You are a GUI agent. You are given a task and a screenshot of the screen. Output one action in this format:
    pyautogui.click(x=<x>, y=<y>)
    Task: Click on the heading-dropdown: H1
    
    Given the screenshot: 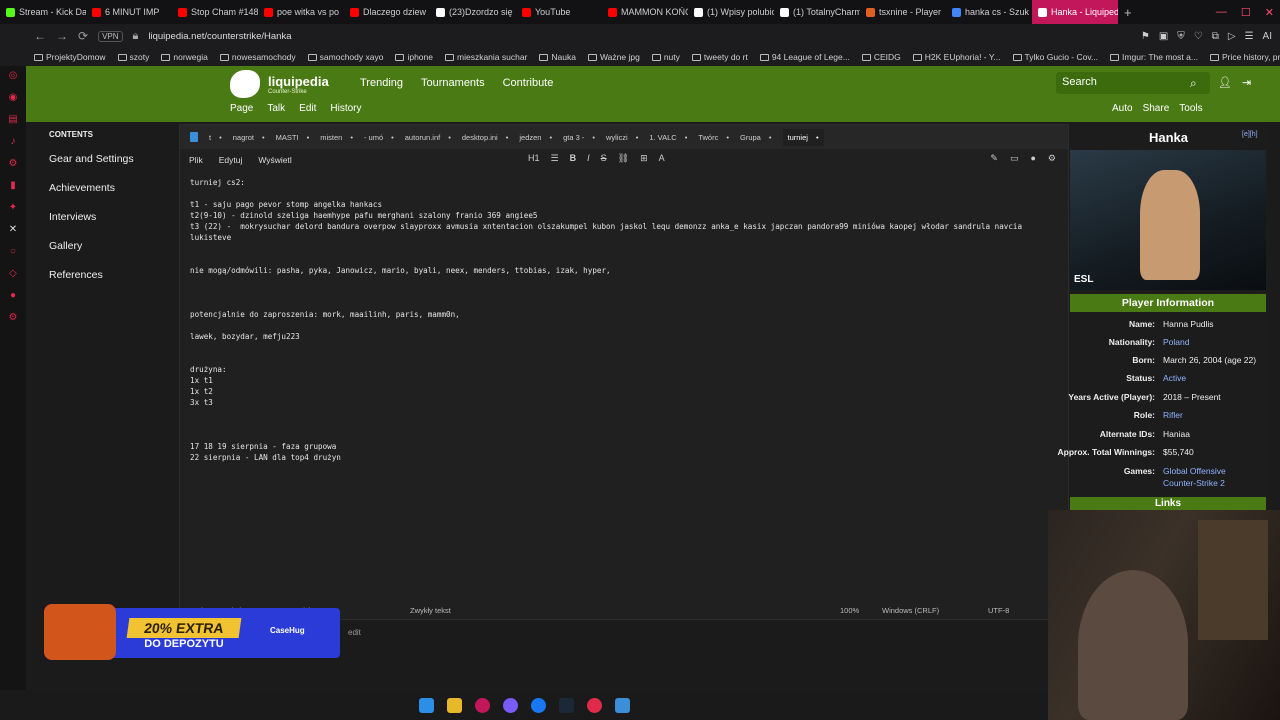 What is the action you would take?
    pyautogui.click(x=534, y=158)
    